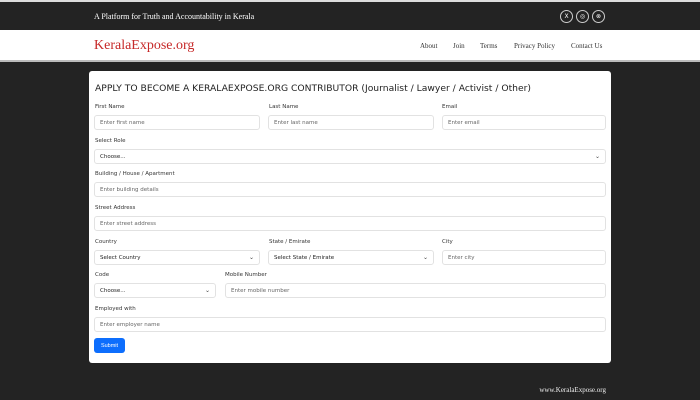 Image resolution: width=700 pixels, height=400 pixels. Describe the element at coordinates (144, 46) in the screenshot. I see `site-logo: KeralaExpose.org` at that location.